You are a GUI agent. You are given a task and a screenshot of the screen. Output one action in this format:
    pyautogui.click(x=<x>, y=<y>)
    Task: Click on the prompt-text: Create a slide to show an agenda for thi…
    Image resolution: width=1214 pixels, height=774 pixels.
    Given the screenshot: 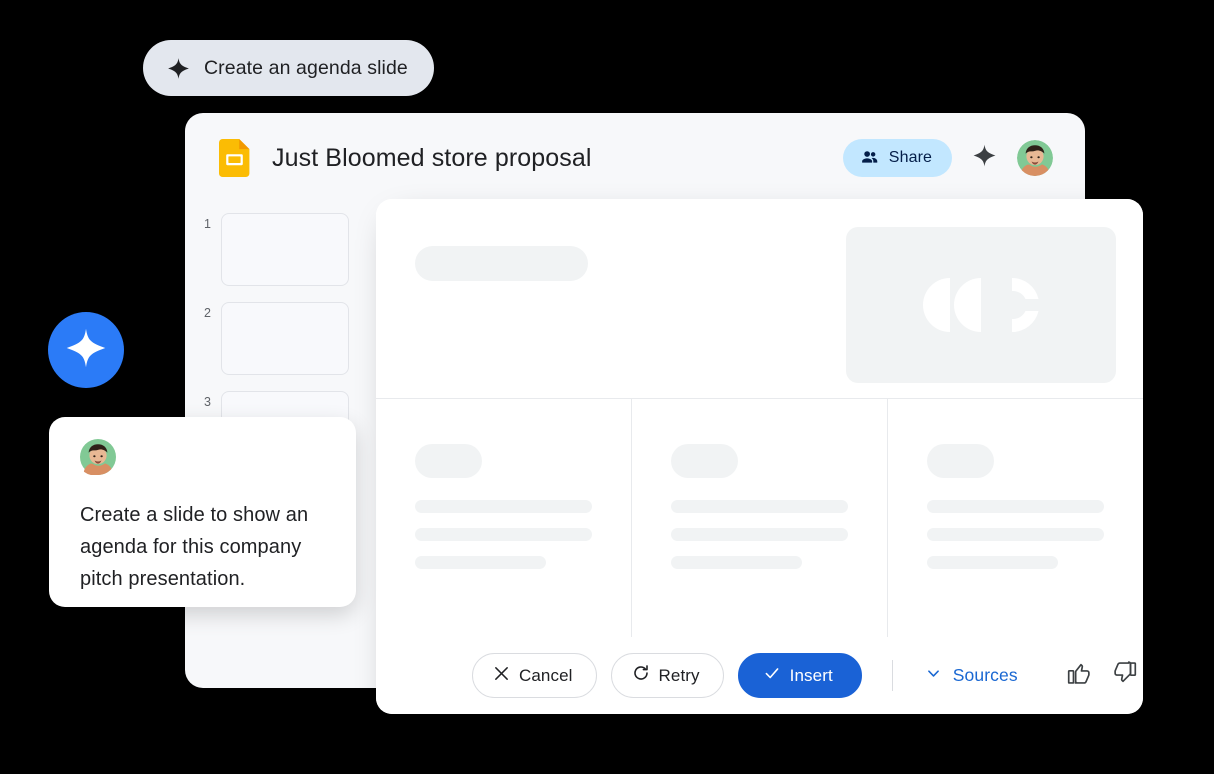 What is the action you would take?
    pyautogui.click(x=194, y=547)
    